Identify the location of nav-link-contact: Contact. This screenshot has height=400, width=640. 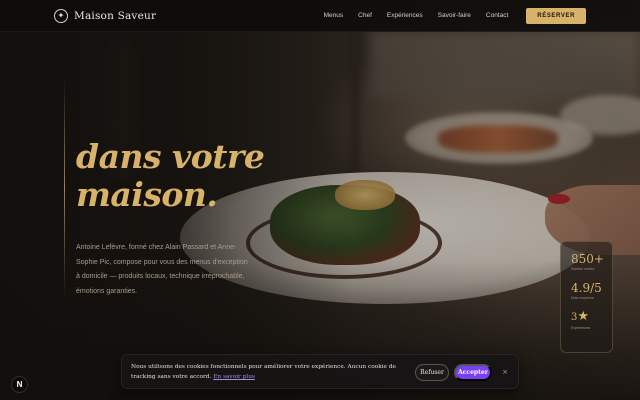
(497, 15).